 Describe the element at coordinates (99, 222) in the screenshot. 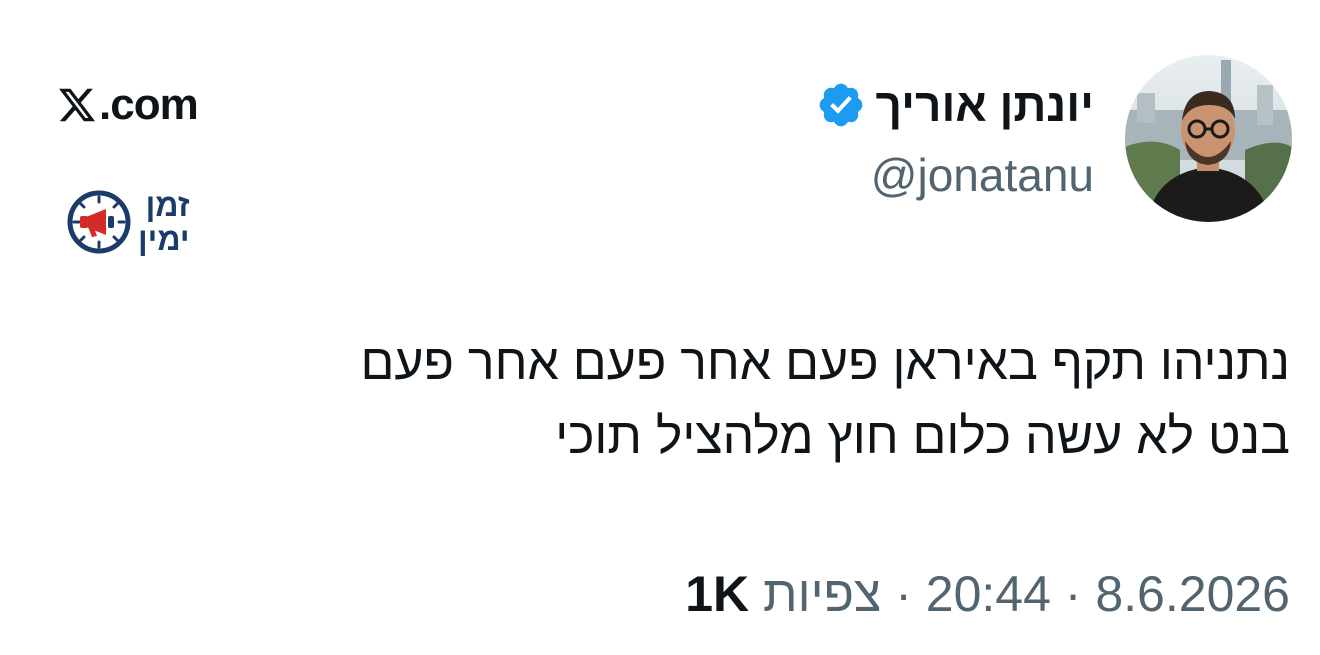

I see `megaphone-clock-icon` at that location.